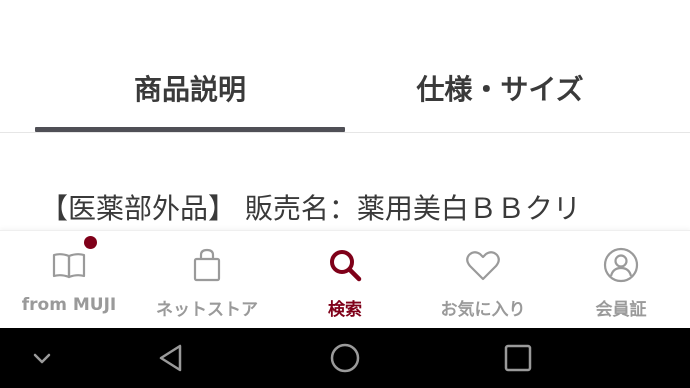 Image resolution: width=690 pixels, height=388 pixels. What do you see at coordinates (190, 90) in the screenshot?
I see `tab-product-description: 商品説明` at bounding box center [190, 90].